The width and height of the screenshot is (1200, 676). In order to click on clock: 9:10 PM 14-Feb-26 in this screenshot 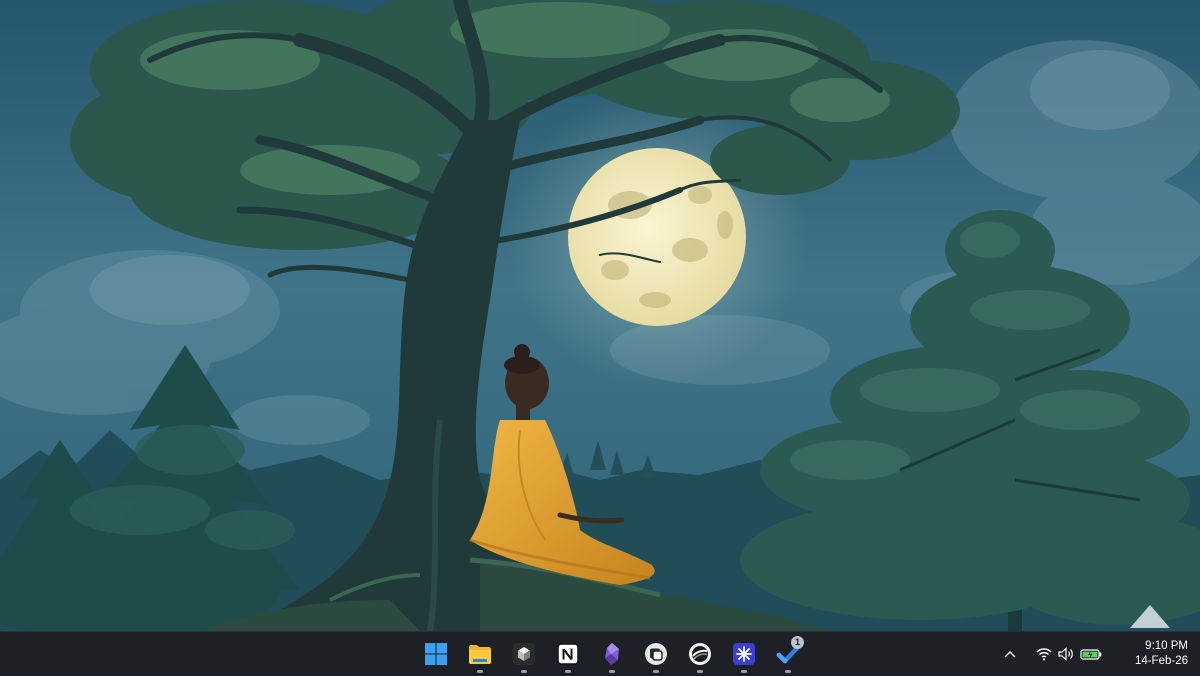, I will do `click(1154, 654)`.